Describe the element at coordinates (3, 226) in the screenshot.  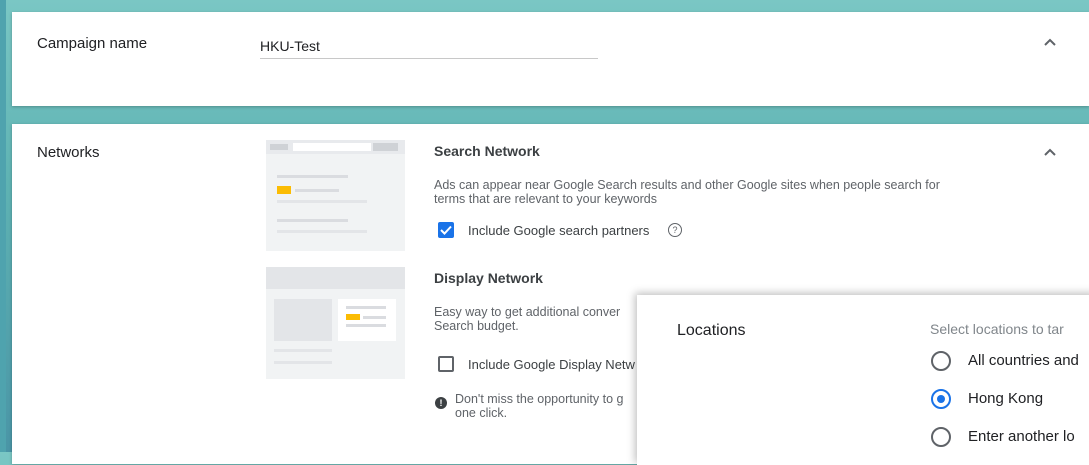
I see `page-left-edge` at that location.